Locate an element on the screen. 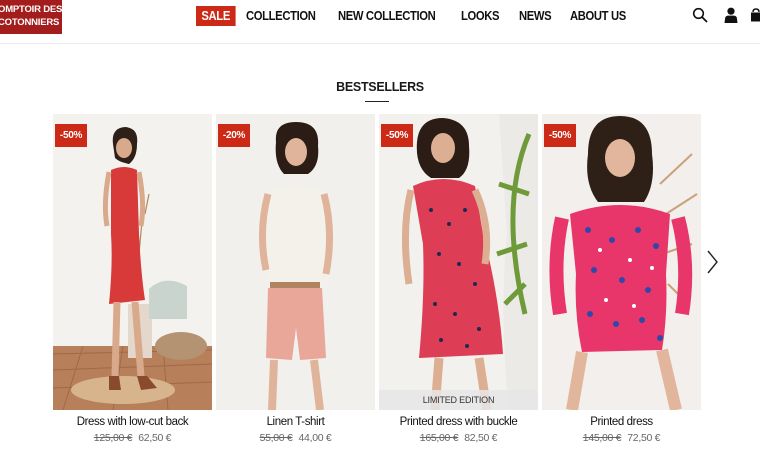 This screenshot has height=453, width=760. nav-new-collection: NEW COLLECTION is located at coordinates (387, 16).